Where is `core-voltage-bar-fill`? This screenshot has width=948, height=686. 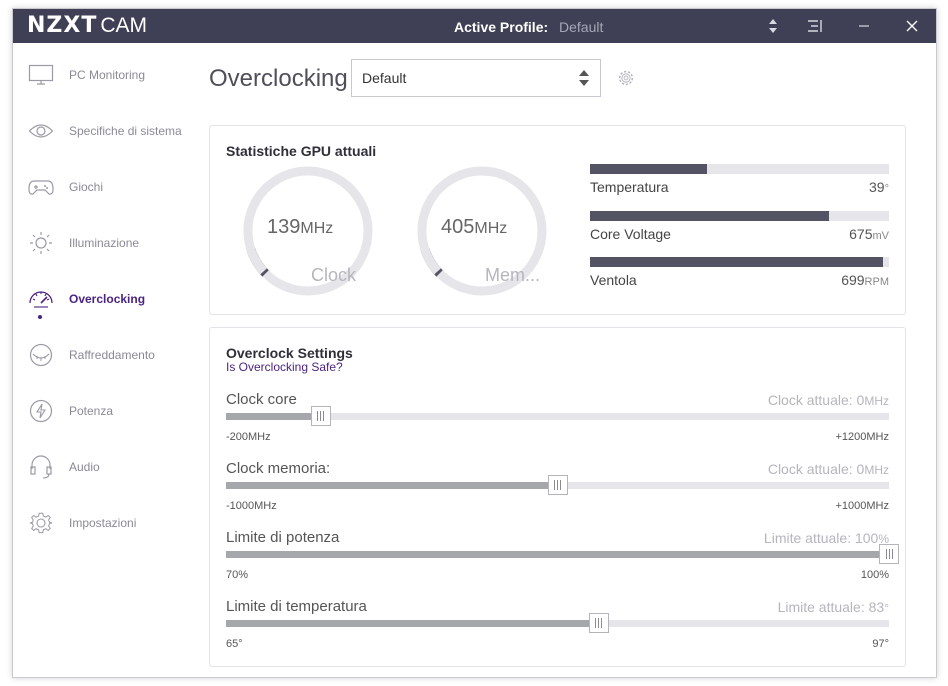 core-voltage-bar-fill is located at coordinates (710, 216).